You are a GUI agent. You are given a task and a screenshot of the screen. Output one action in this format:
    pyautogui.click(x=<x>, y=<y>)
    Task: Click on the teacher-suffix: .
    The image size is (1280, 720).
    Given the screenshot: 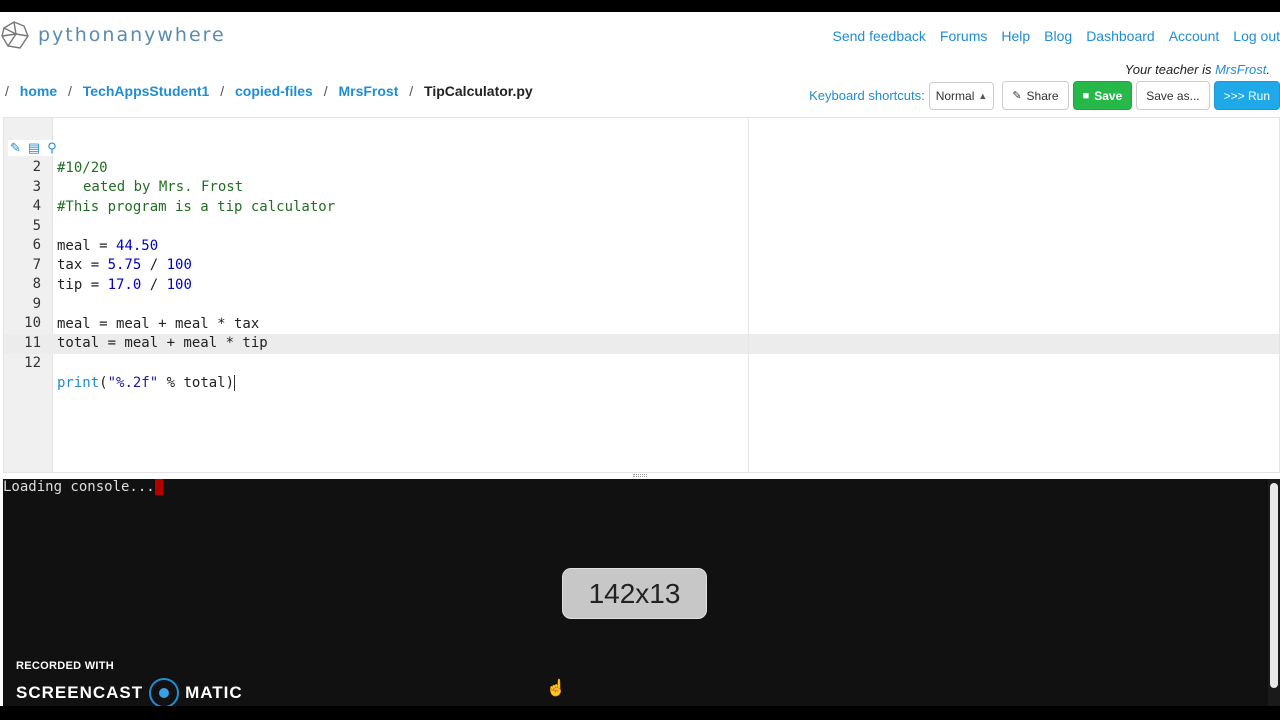 What is the action you would take?
    pyautogui.click(x=1268, y=69)
    